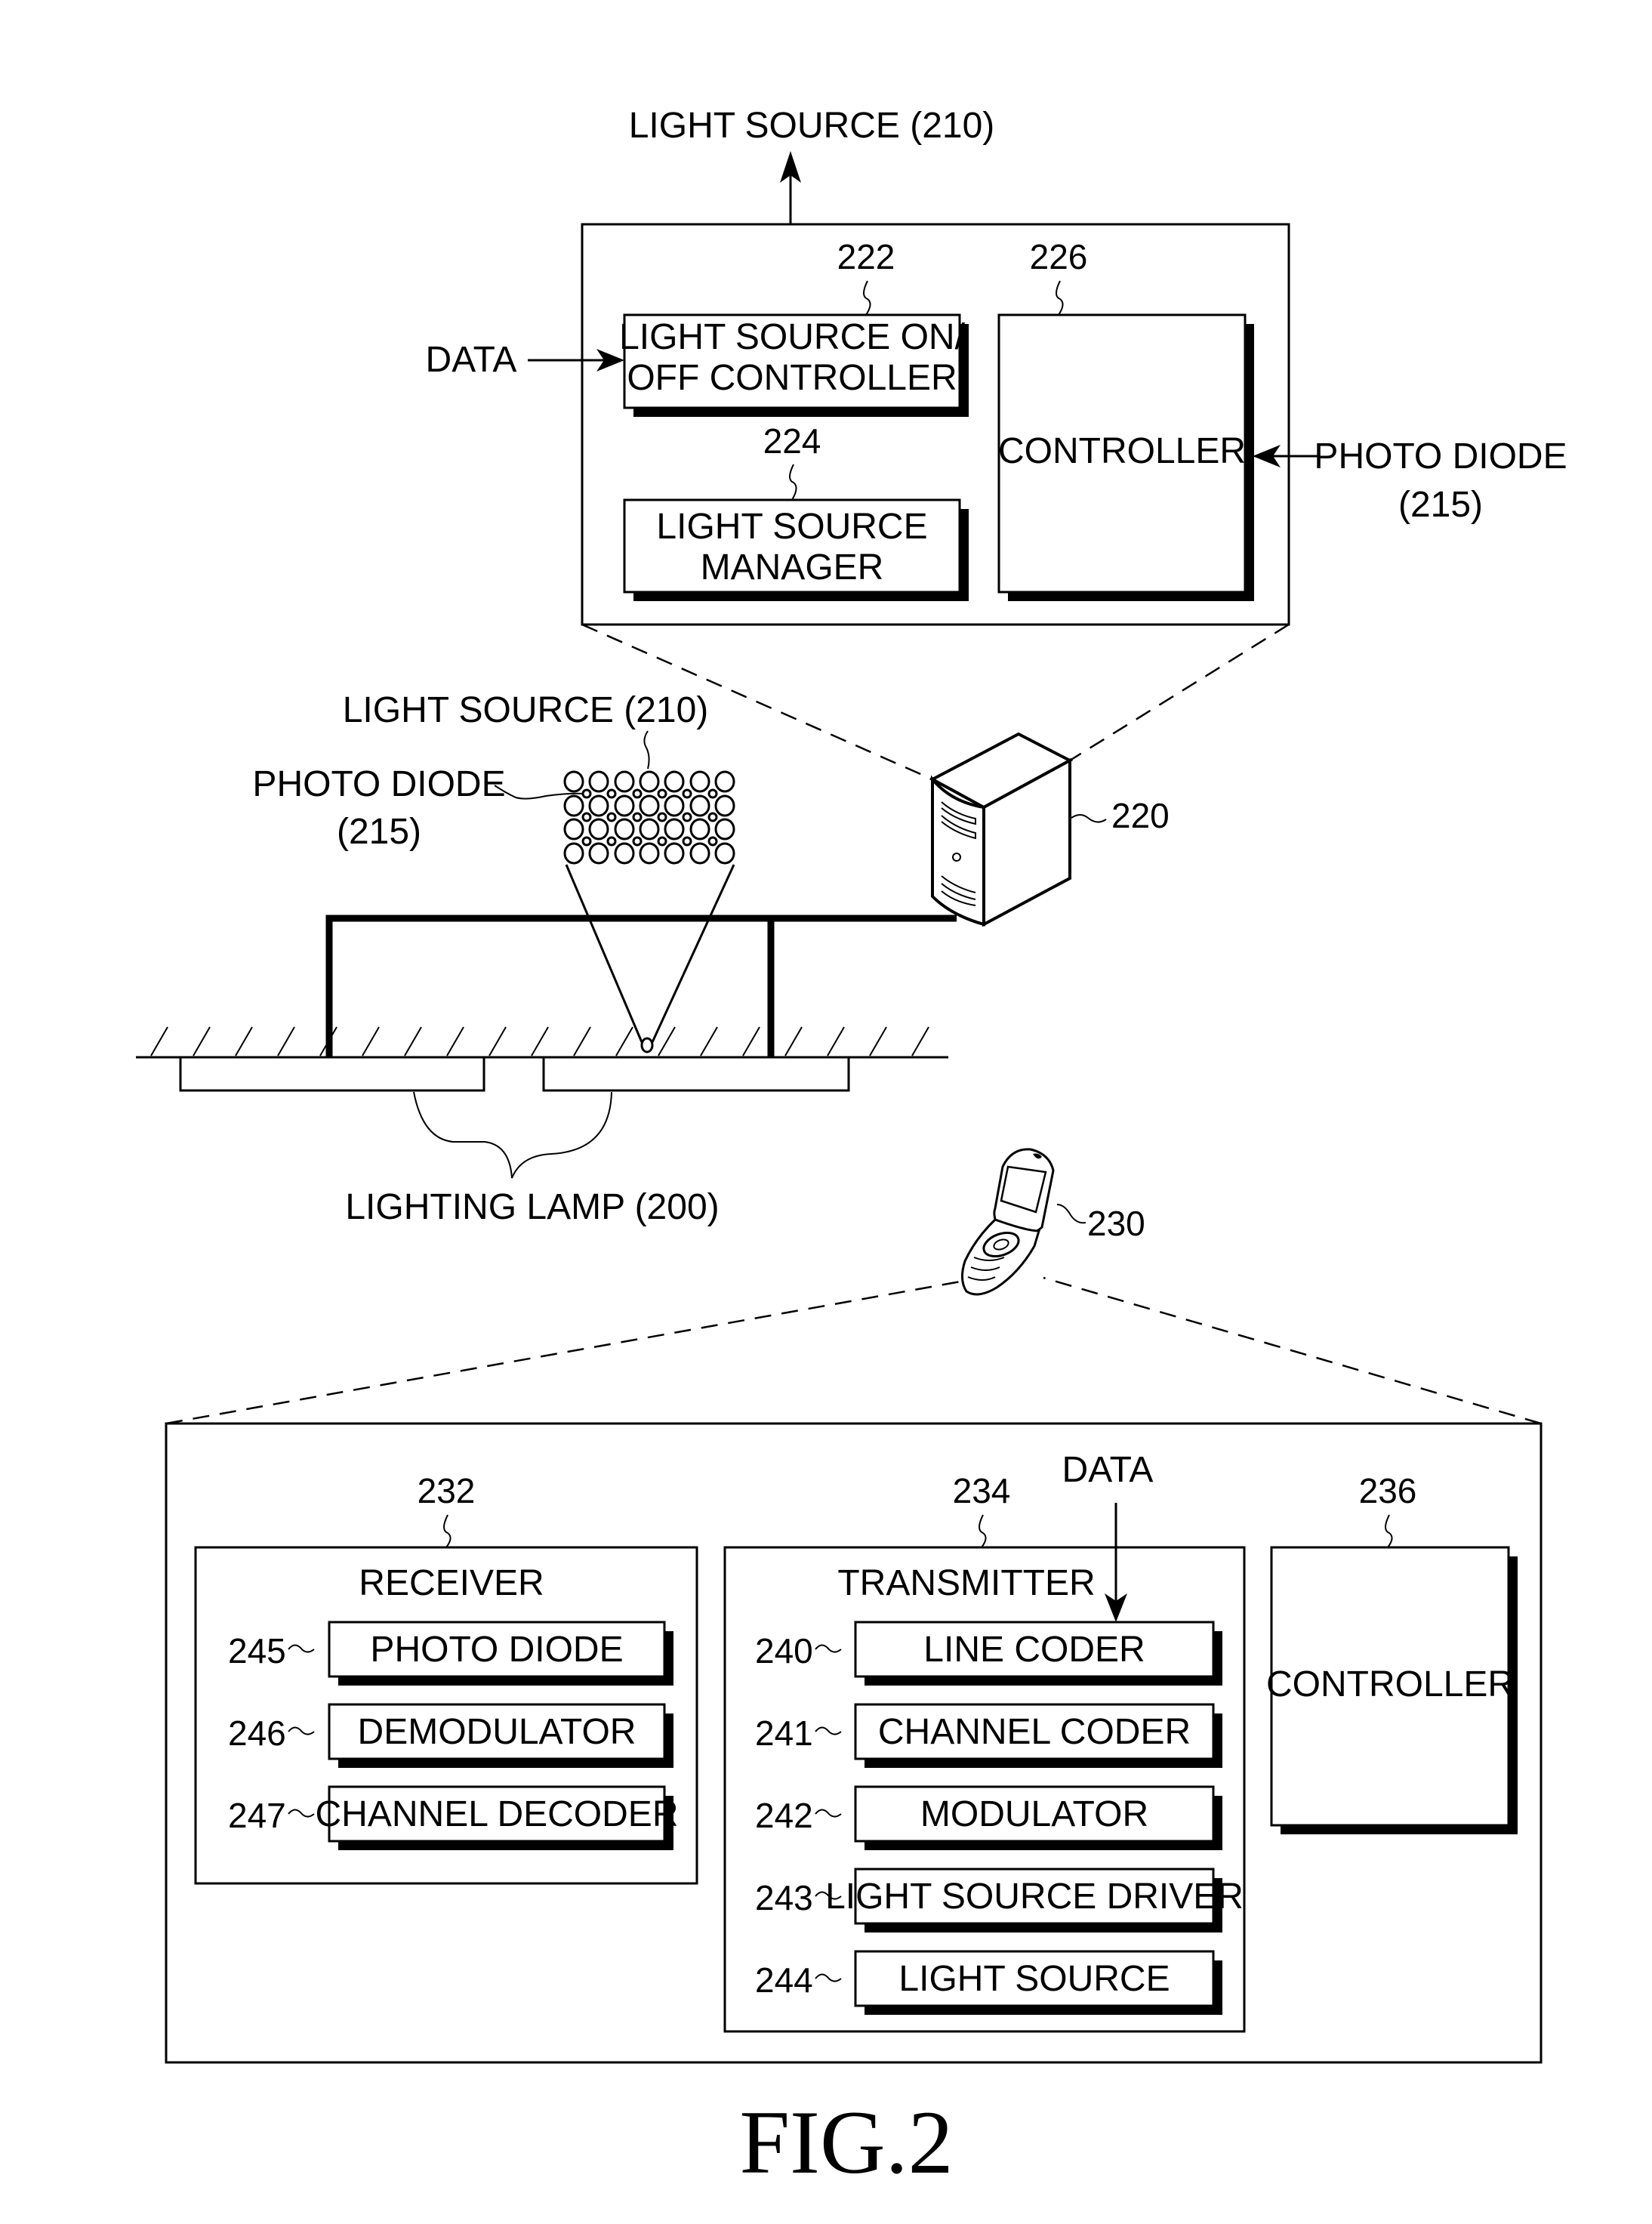 Image resolution: width=1652 pixels, height=2224 pixels. What do you see at coordinates (526, 710) in the screenshot?
I see `scene-light-source-label: LIGHT SOURCE (210)` at bounding box center [526, 710].